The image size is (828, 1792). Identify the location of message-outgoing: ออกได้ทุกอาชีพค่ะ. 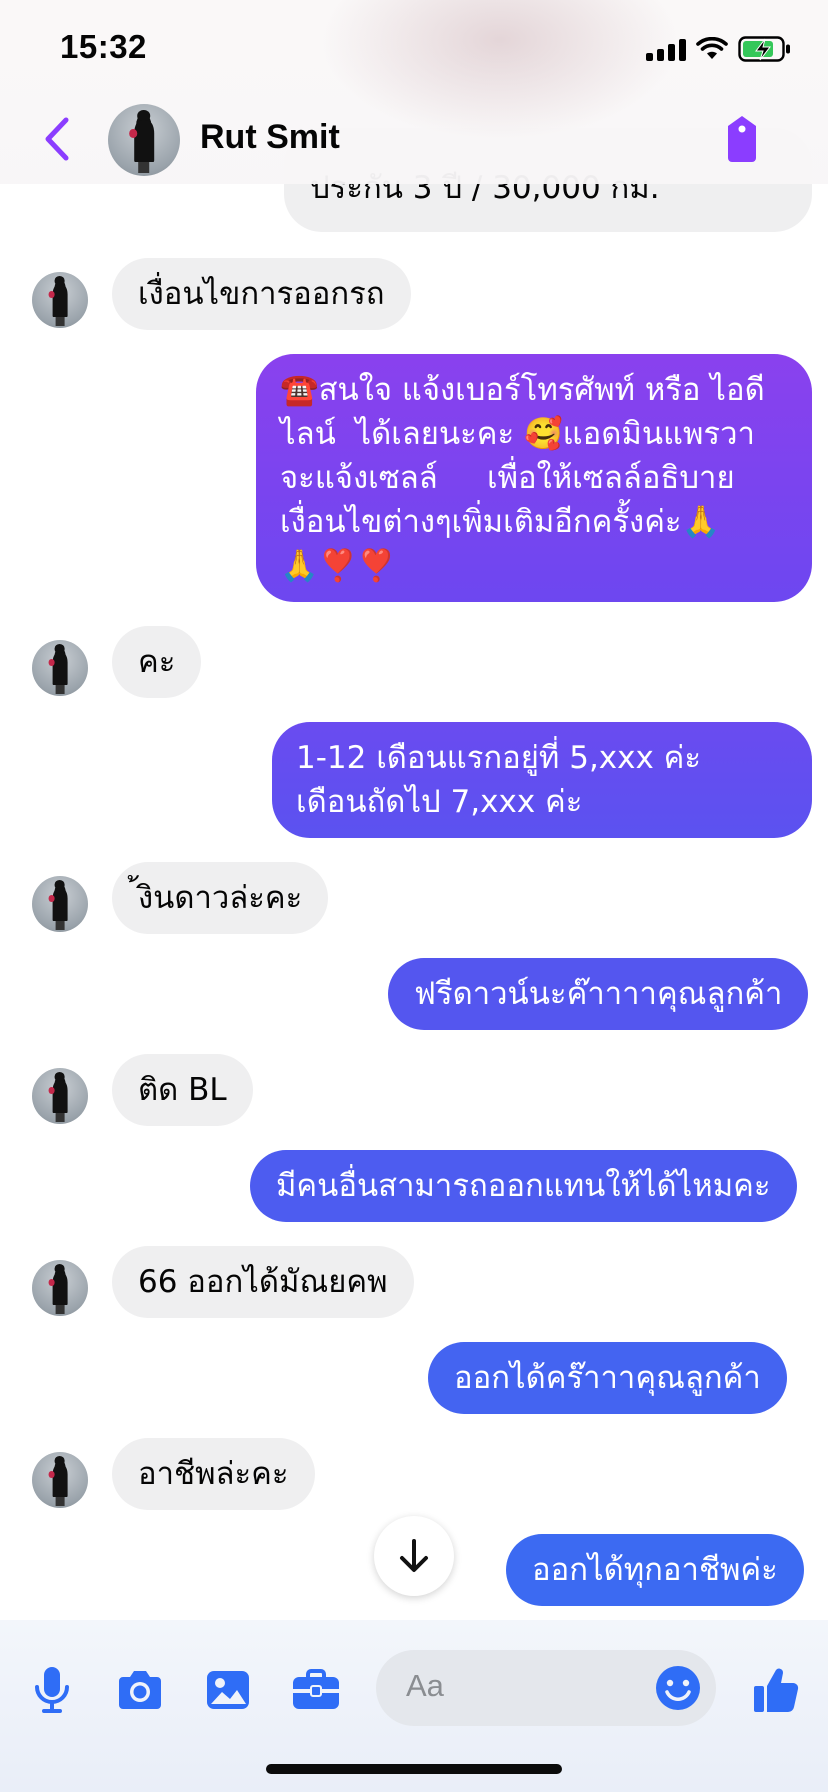
(655, 1570).